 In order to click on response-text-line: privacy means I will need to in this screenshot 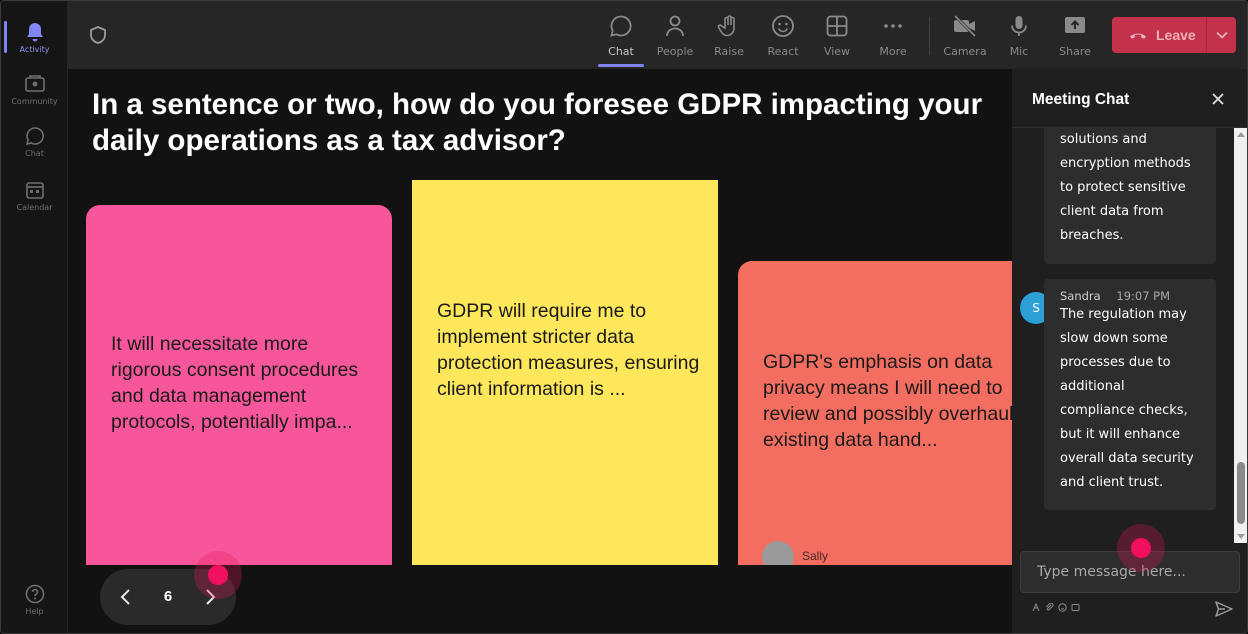, I will do `click(883, 388)`.